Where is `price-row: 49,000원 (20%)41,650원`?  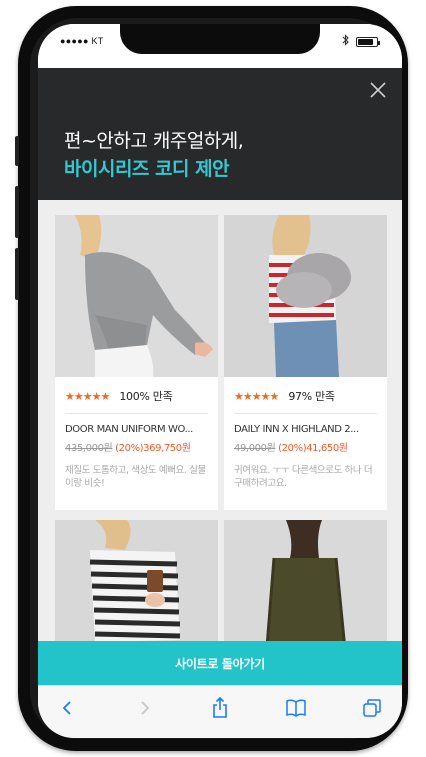
price-row: 49,000원 (20%)41,650원 is located at coordinates (305, 446).